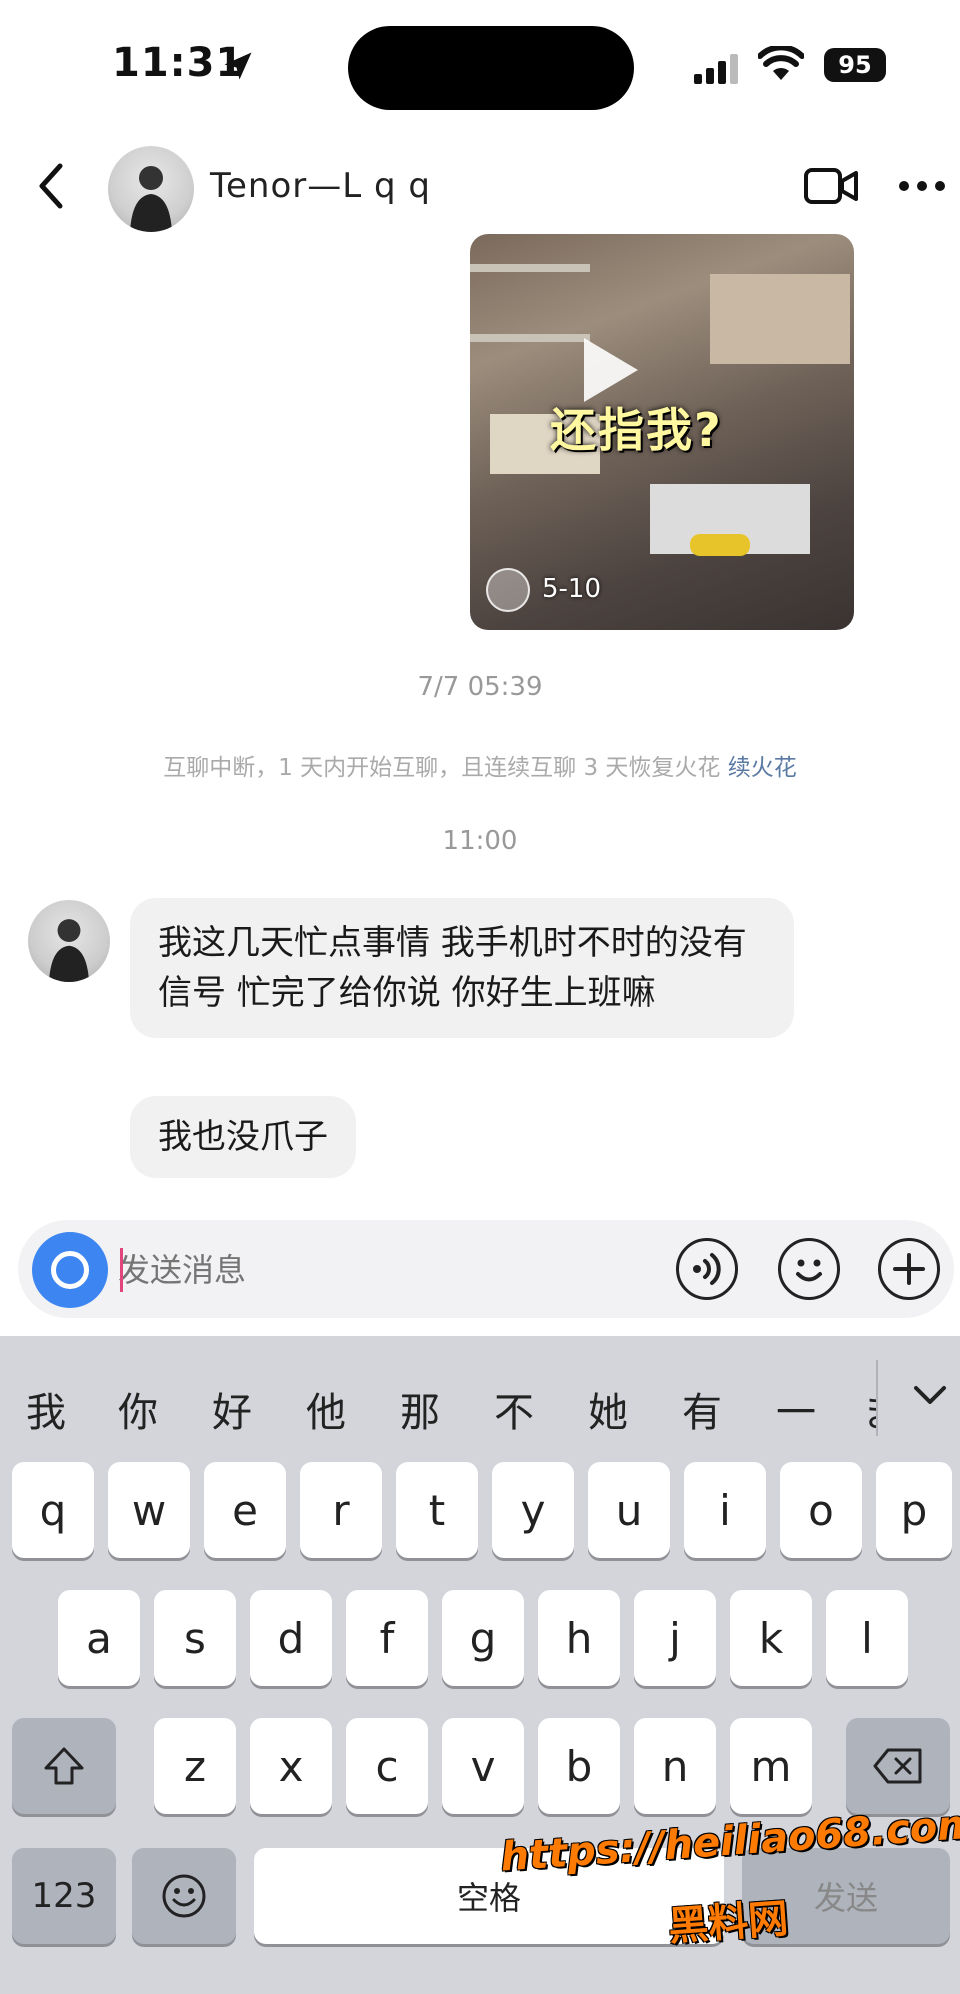 Image resolution: width=960 pixels, height=1994 pixels. I want to click on candidate-word: 好, so click(232, 1409).